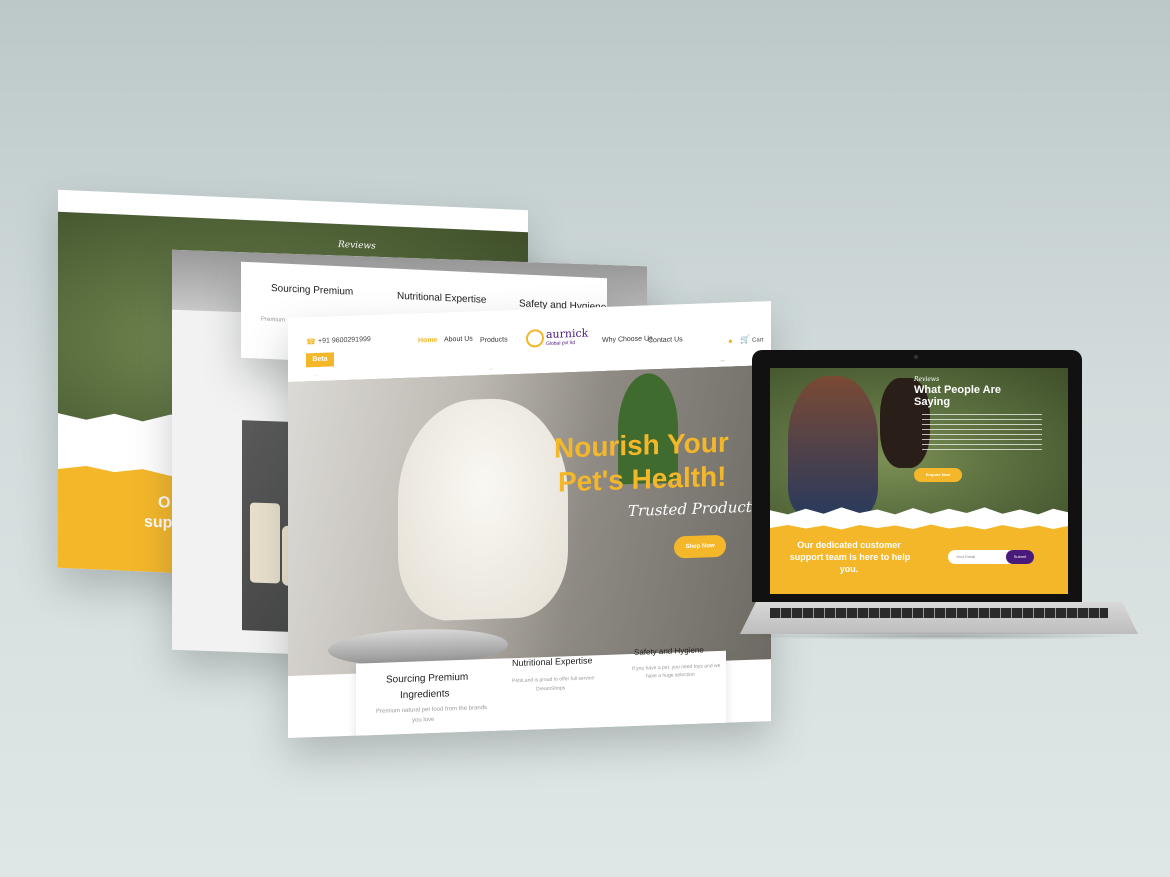  What do you see at coordinates (427, 341) in the screenshot?
I see `nav-home: Home` at bounding box center [427, 341].